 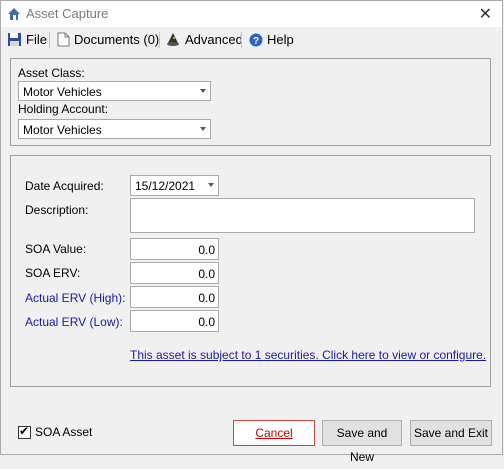 I want to click on description-label: Description:, so click(x=57, y=210).